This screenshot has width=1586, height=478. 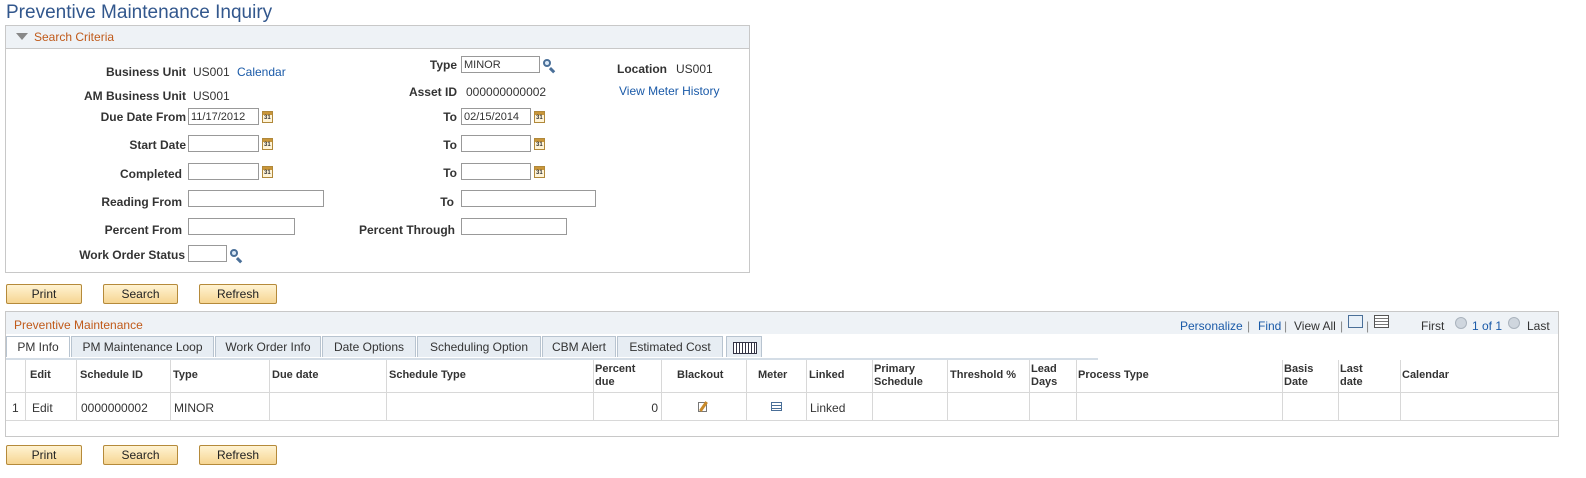 I want to click on percent-through-input, so click(x=514, y=226).